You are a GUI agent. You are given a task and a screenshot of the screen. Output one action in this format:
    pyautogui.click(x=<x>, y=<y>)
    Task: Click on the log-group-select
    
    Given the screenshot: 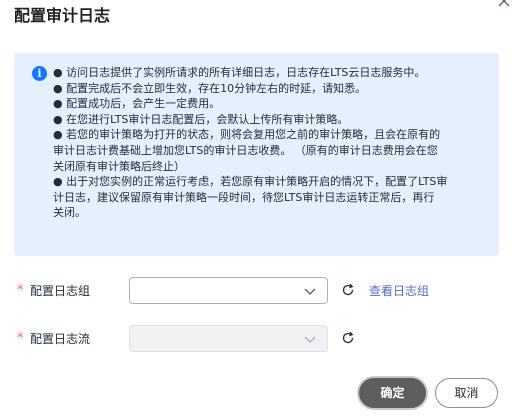 What is the action you would take?
    pyautogui.click(x=228, y=290)
    